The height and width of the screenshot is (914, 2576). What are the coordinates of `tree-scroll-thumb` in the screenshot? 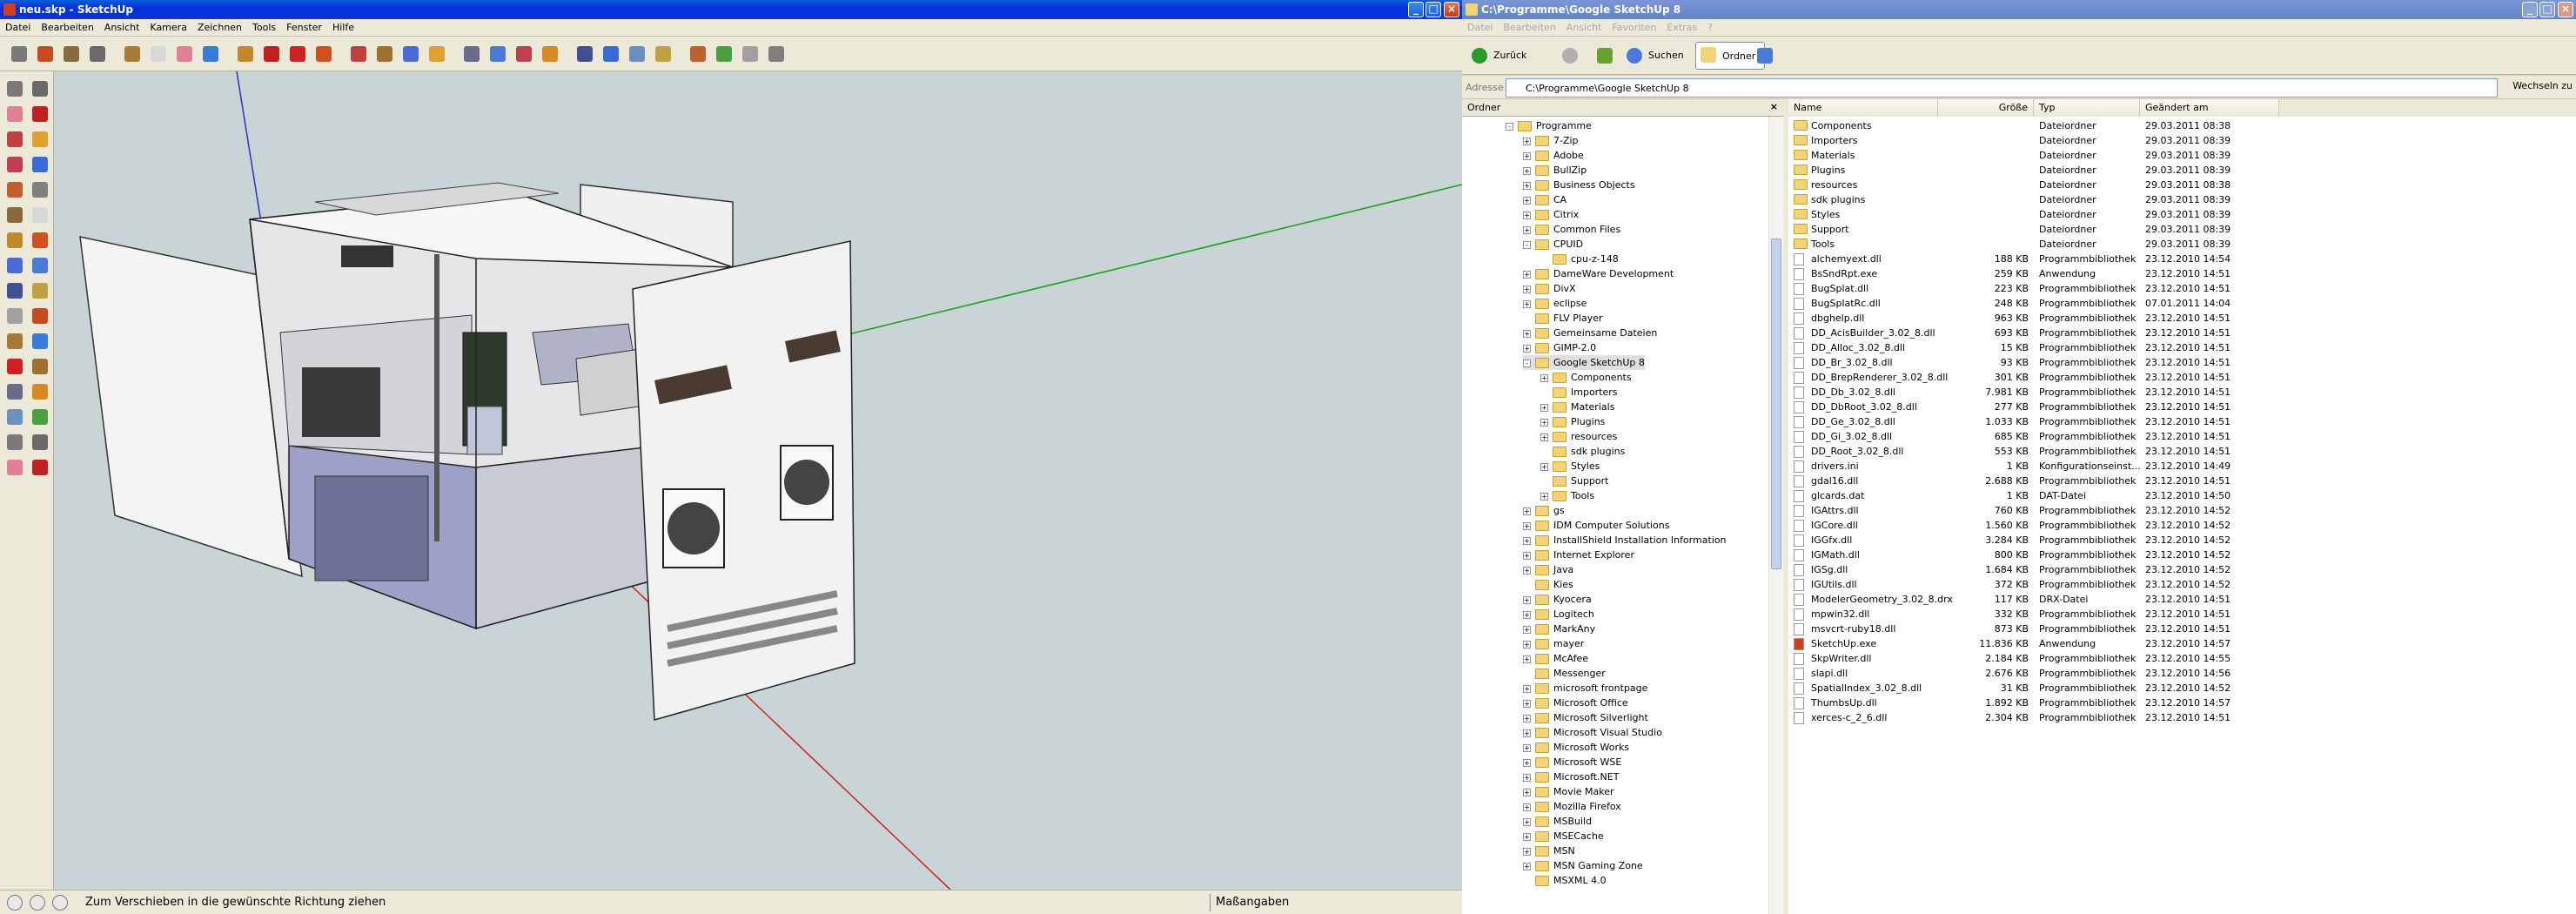 It's located at (1776, 404).